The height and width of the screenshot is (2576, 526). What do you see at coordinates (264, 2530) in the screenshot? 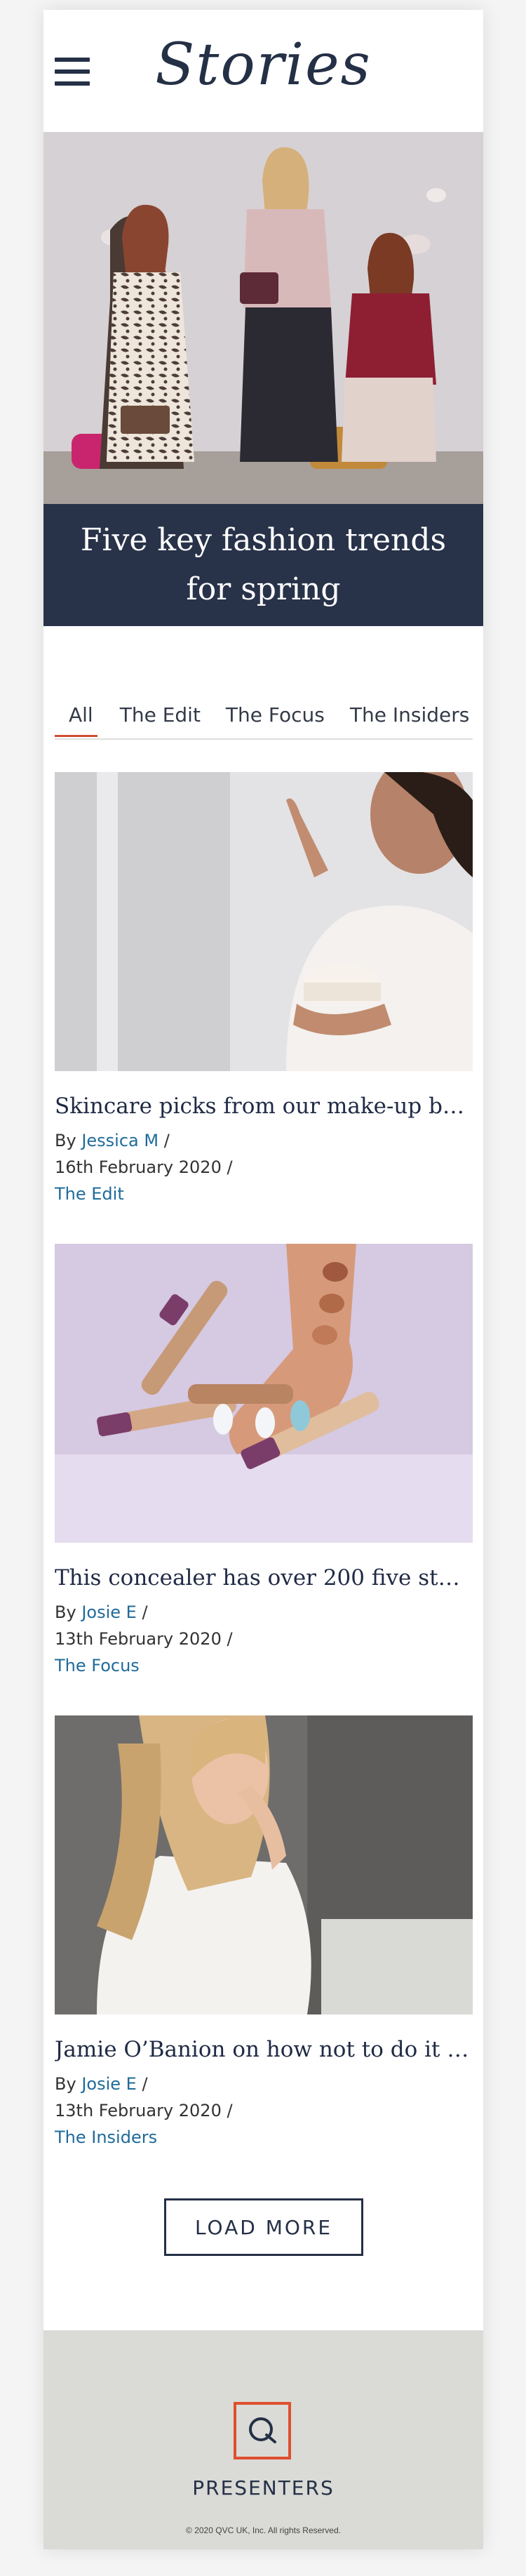
I see `copyright-text: © 2020 QVC UK, Inc. All rights Reserved.` at bounding box center [264, 2530].